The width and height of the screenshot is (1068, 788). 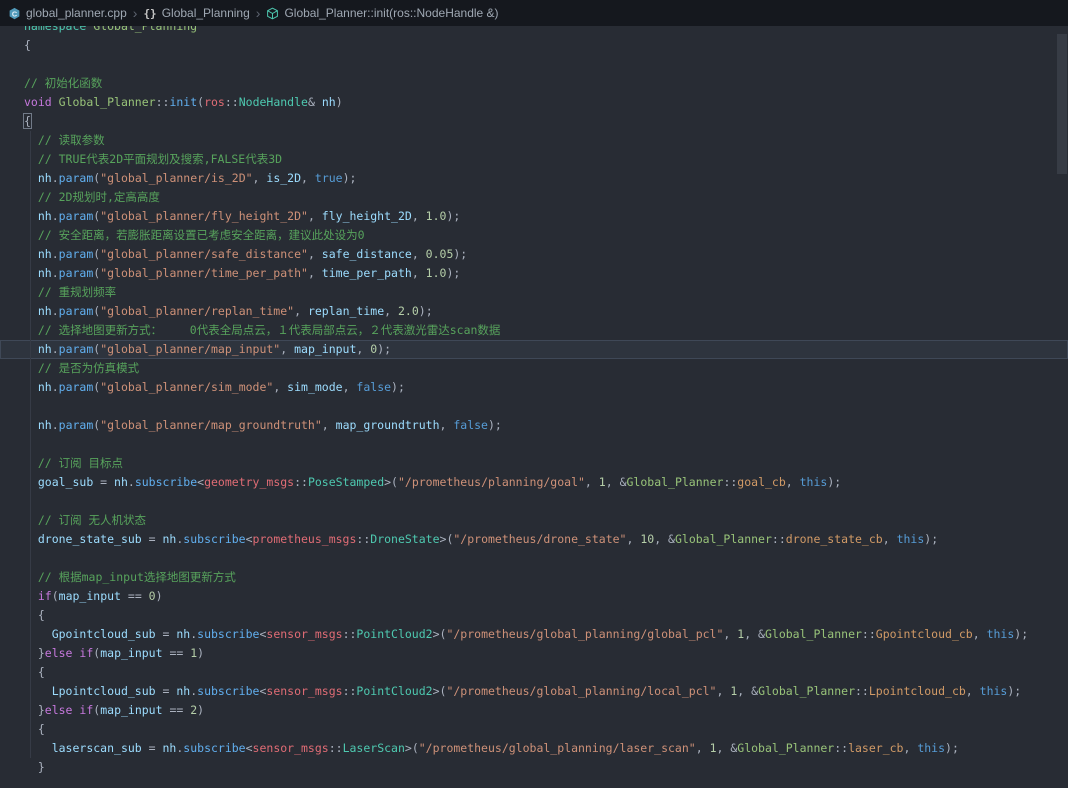 I want to click on scrollbar, so click(x=1062, y=407).